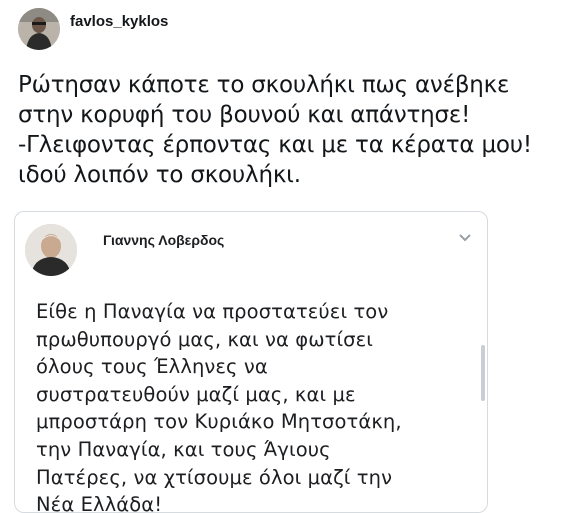  I want to click on tweet-line: στην κορυφή του βουνού και απάντησε!, so click(244, 115).